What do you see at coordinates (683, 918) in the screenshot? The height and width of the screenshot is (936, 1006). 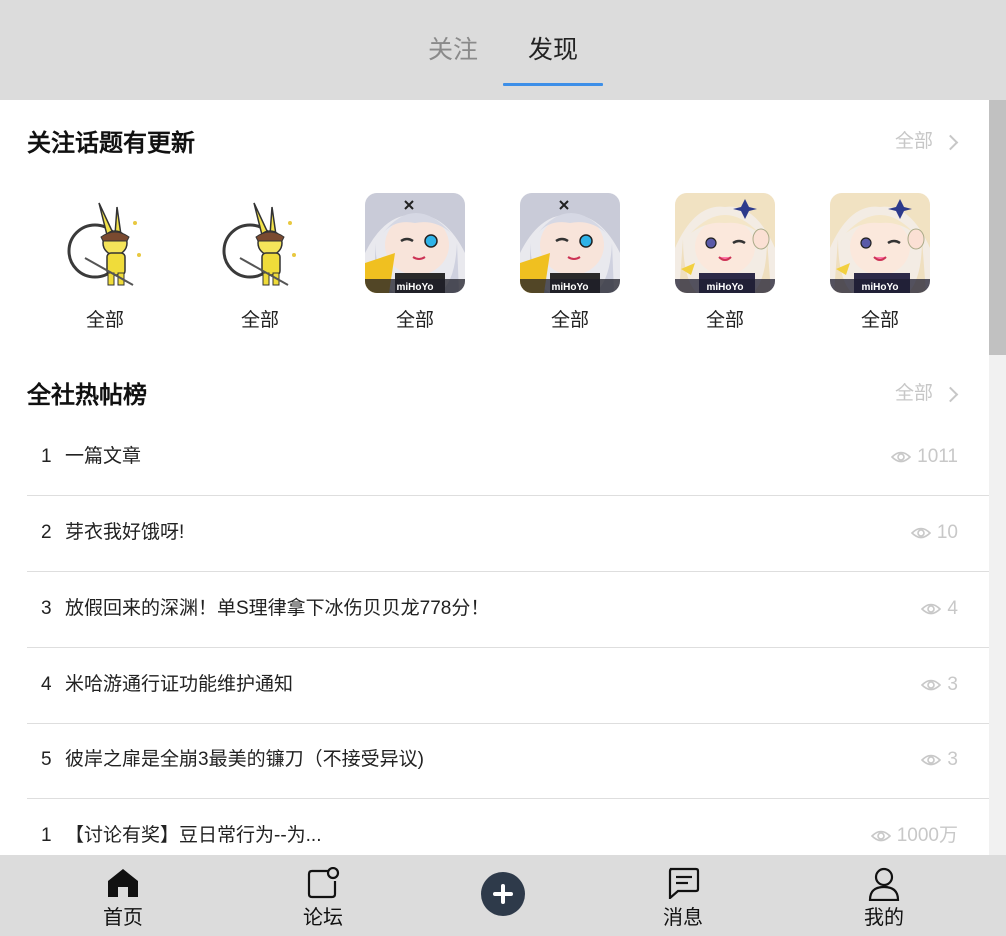 I see `nav-messages-label: 消息` at bounding box center [683, 918].